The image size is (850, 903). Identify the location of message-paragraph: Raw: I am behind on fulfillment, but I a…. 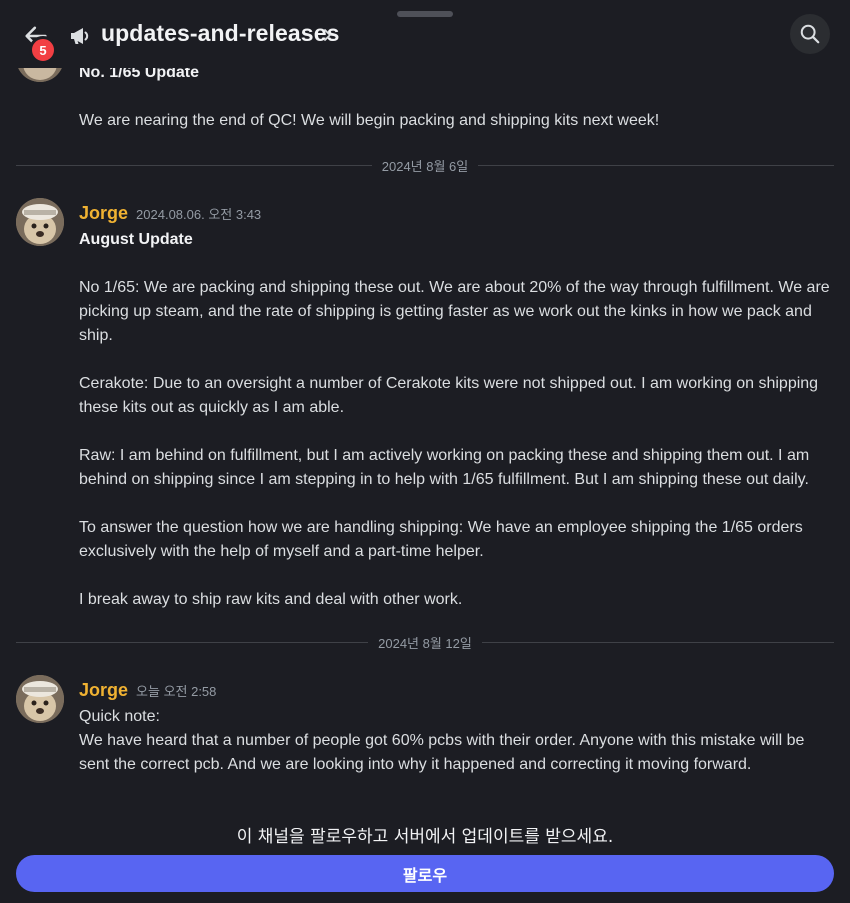
(444, 467).